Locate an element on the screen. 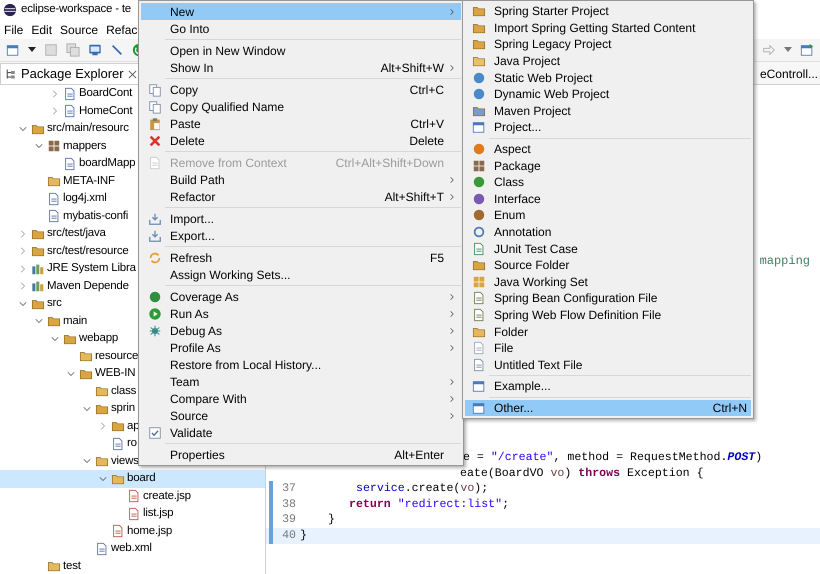 The width and height of the screenshot is (820, 574). java-file-icon is located at coordinates (70, 111).